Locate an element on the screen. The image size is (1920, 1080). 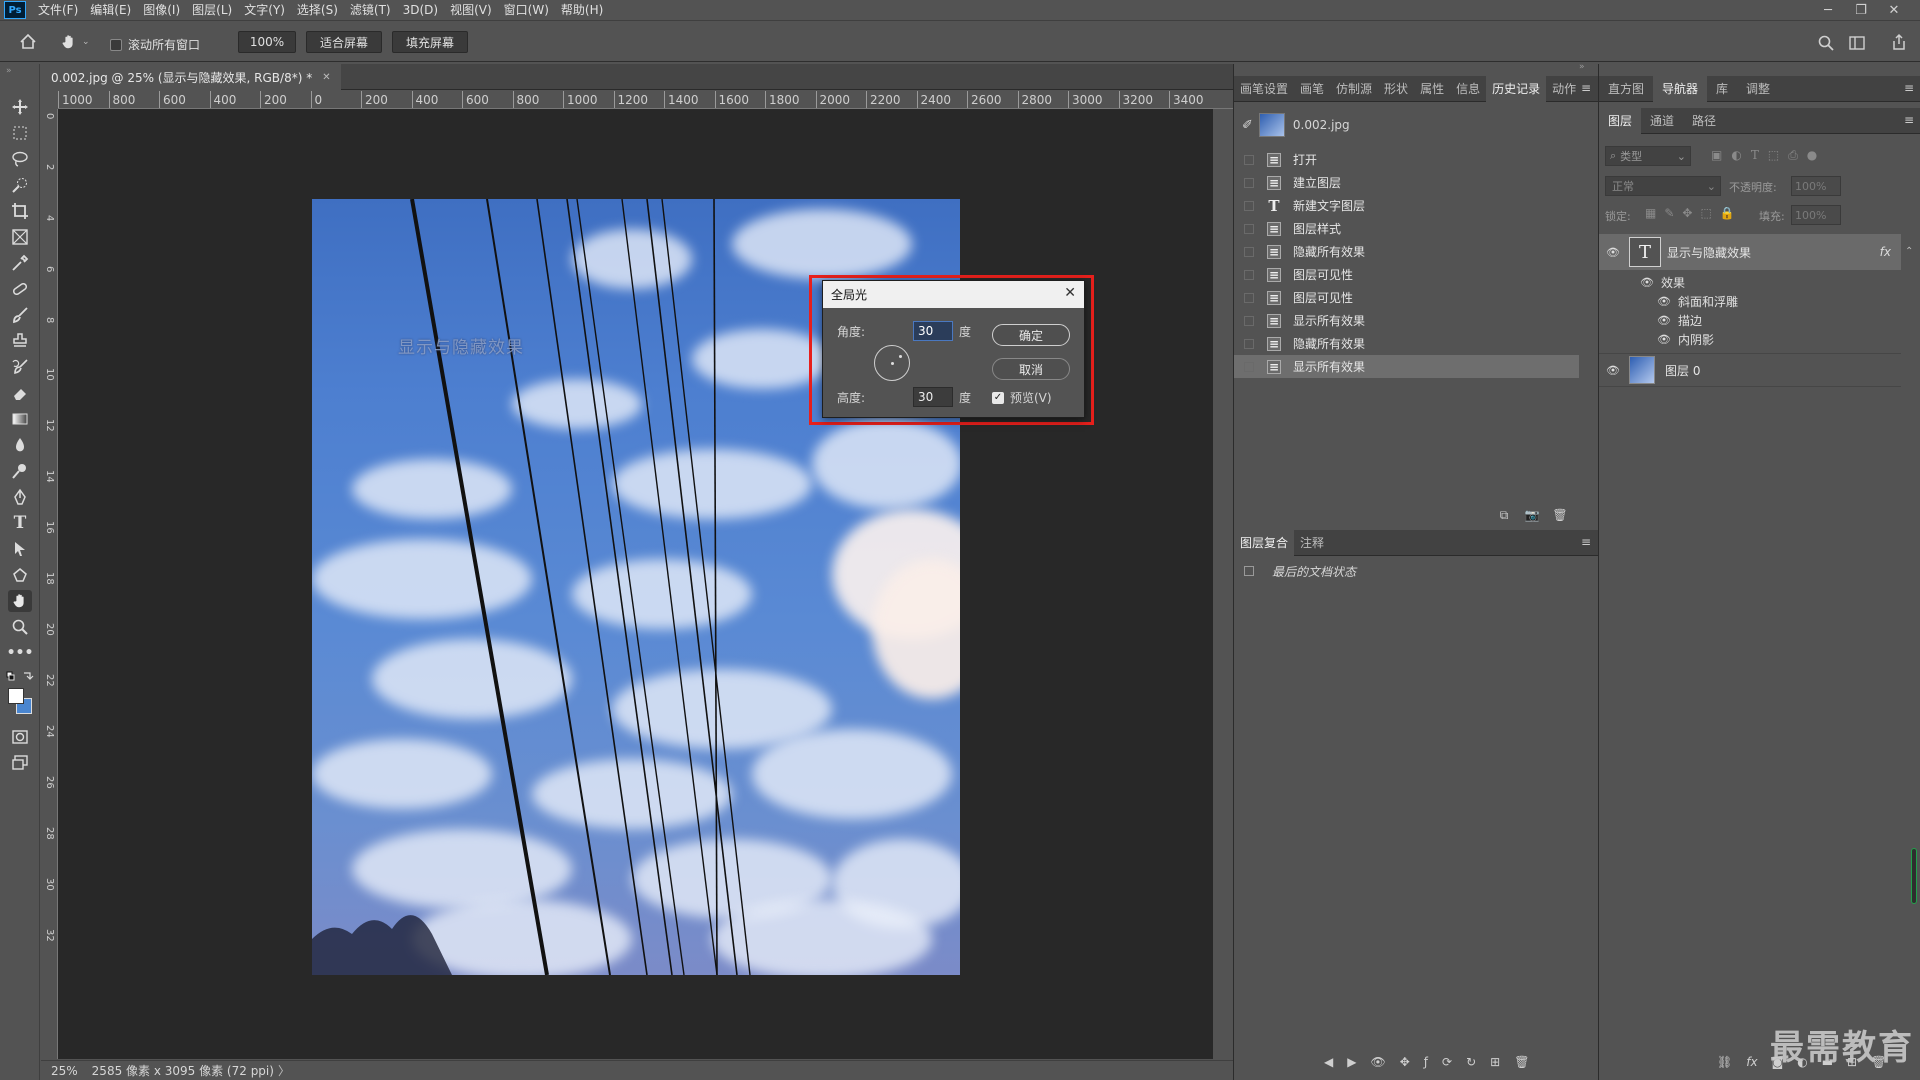
brush-tool-icon is located at coordinates (20, 315).